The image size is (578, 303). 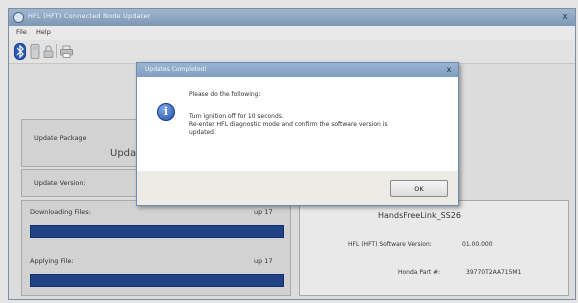 What do you see at coordinates (494, 272) in the screenshot?
I see `part-value: 39770T2AA715M1` at bounding box center [494, 272].